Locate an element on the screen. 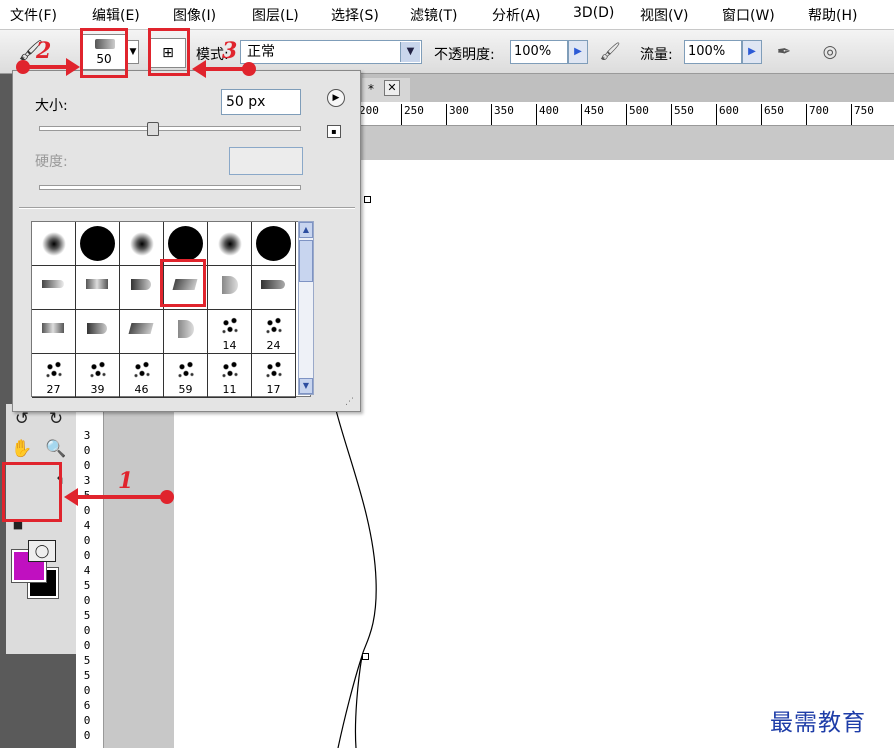 This screenshot has width=894, height=748. watermark: 最需教育 is located at coordinates (818, 723).